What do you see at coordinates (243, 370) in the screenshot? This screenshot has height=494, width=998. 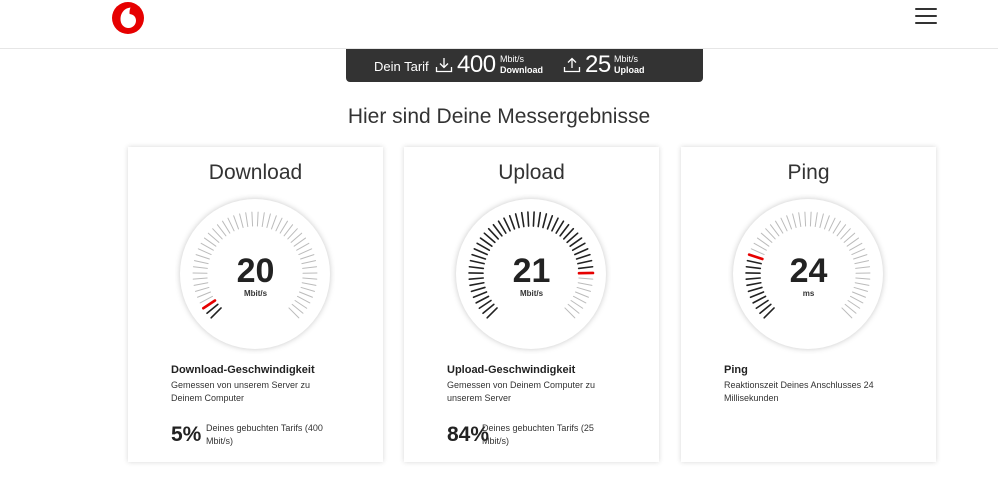 I see `metric-title: Download-Geschwindigkeit` at bounding box center [243, 370].